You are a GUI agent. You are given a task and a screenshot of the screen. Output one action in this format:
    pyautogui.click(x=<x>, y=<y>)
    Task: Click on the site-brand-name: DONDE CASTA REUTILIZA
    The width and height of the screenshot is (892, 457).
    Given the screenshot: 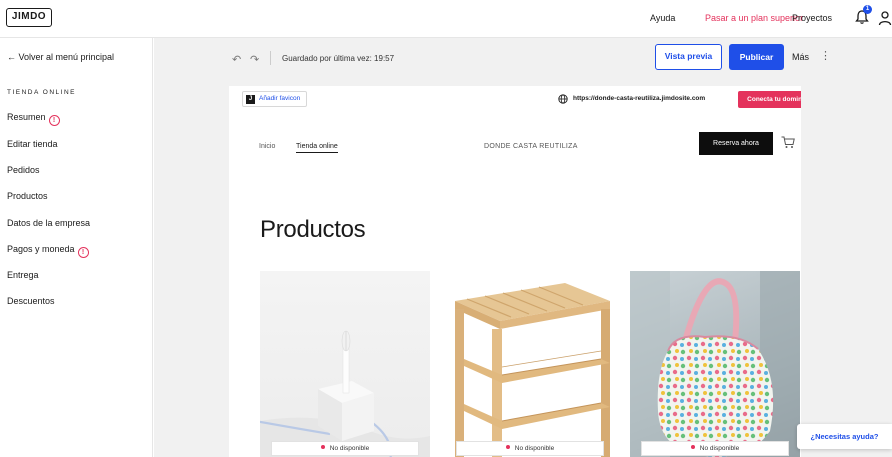 What is the action you would take?
    pyautogui.click(x=531, y=146)
    